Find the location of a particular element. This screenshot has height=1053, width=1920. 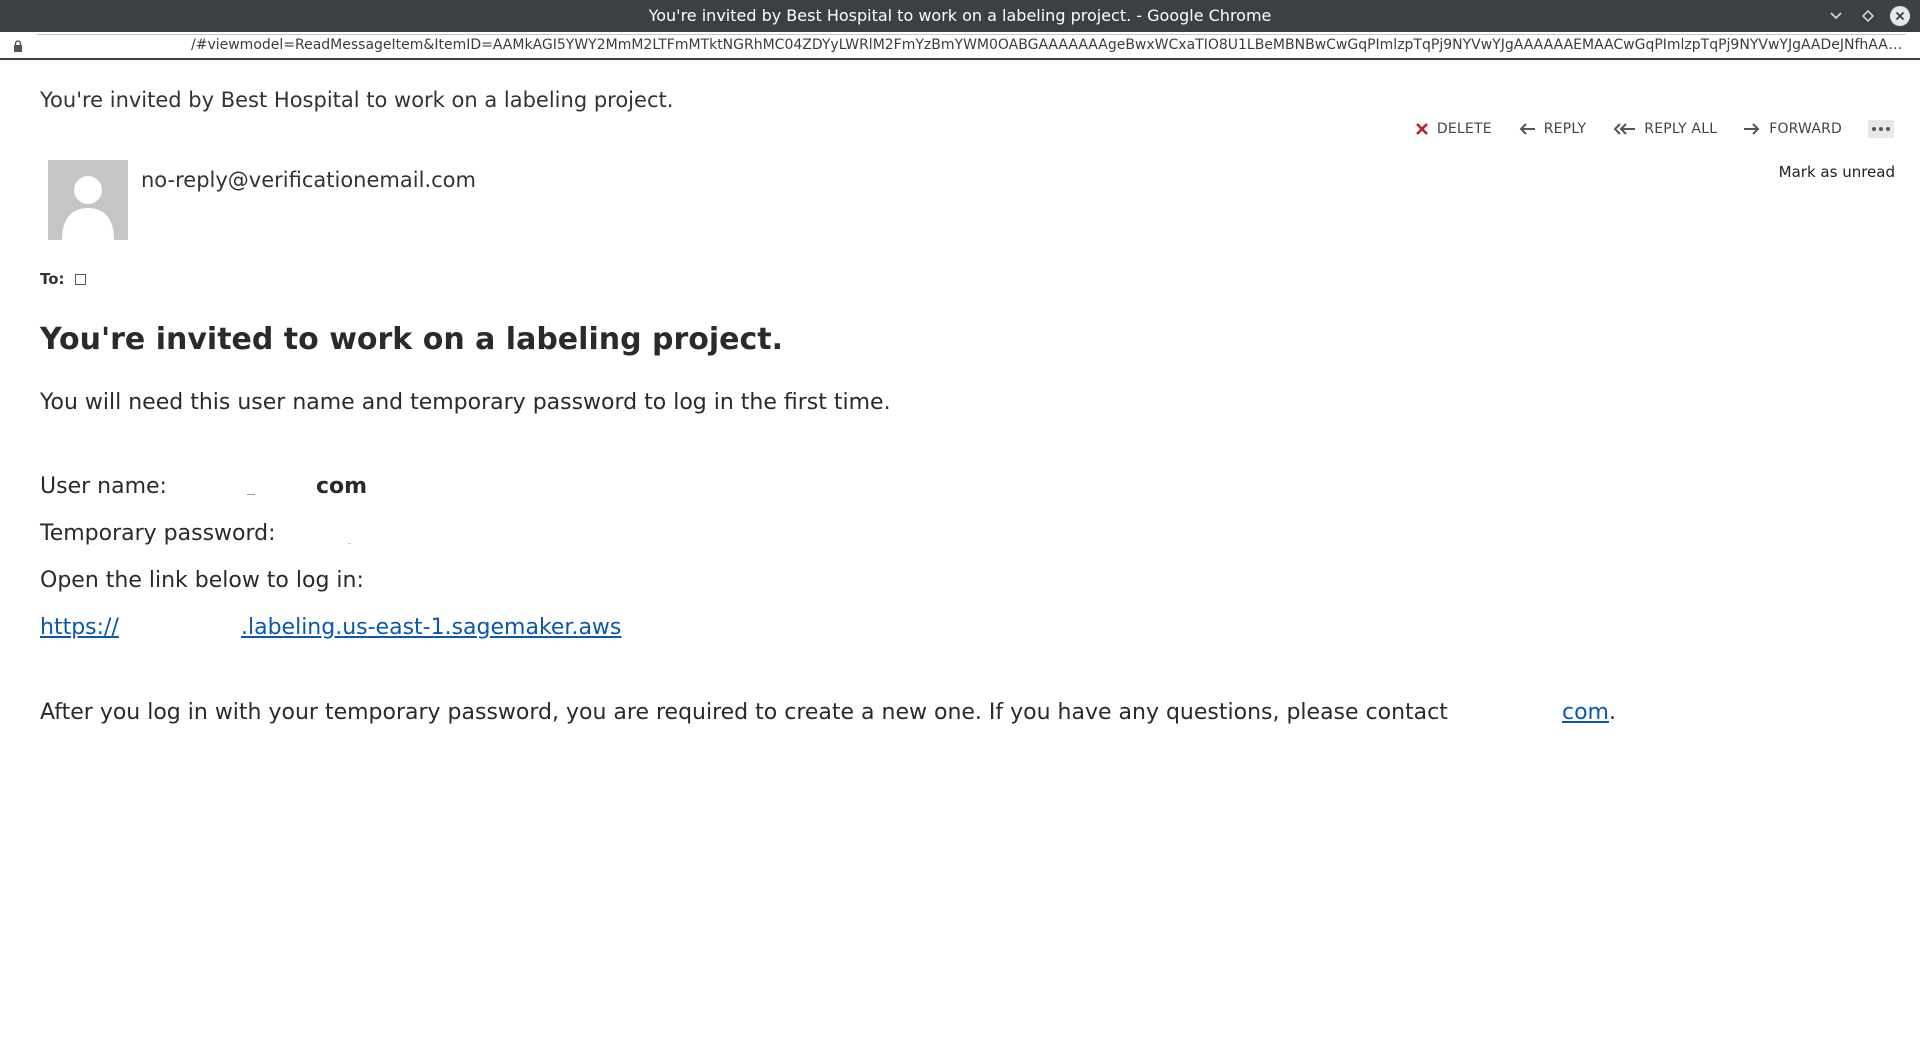

double-arrow-left-icon is located at coordinates (1624, 129).